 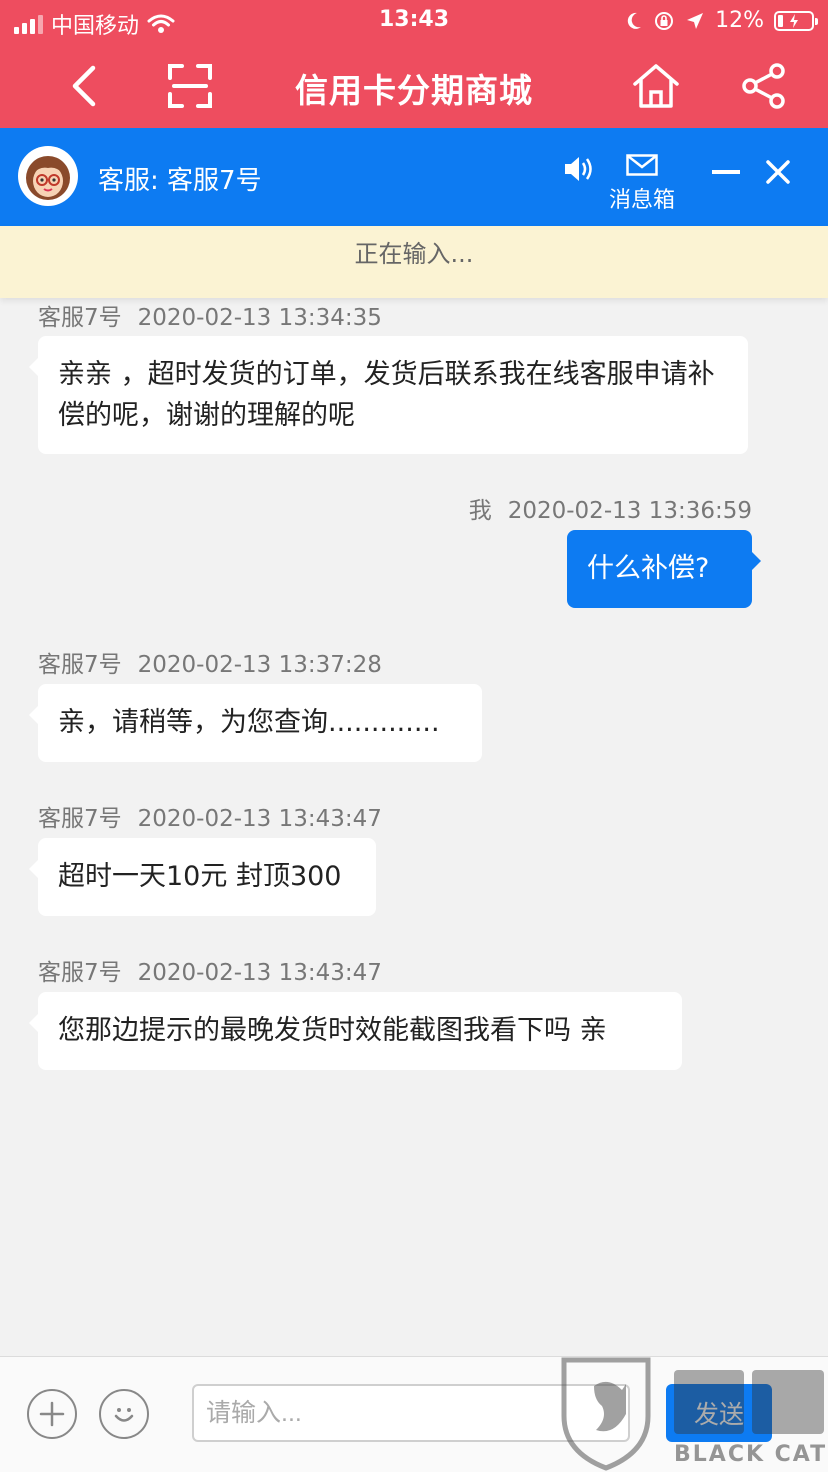 I want to click on add-button, so click(x=52, y=1414).